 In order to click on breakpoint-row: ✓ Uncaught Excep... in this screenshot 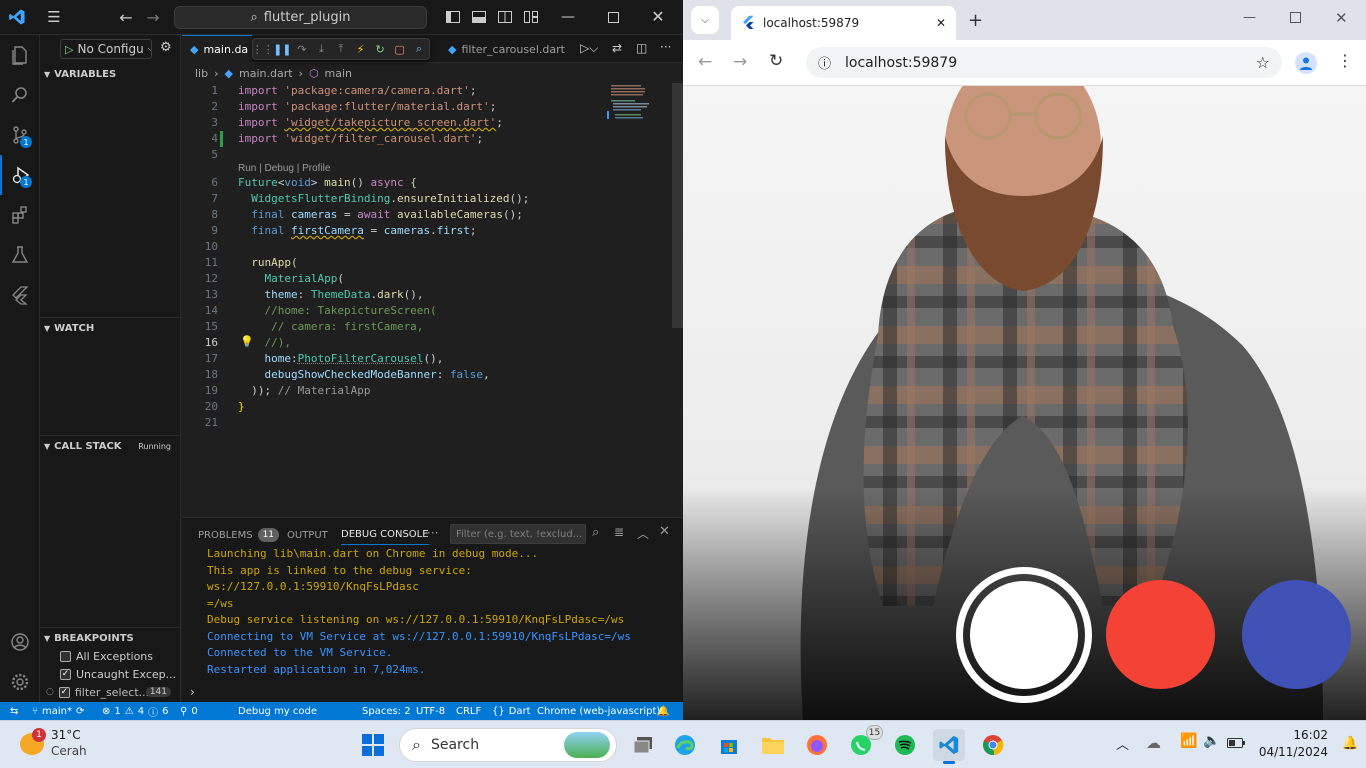, I will do `click(110, 674)`.